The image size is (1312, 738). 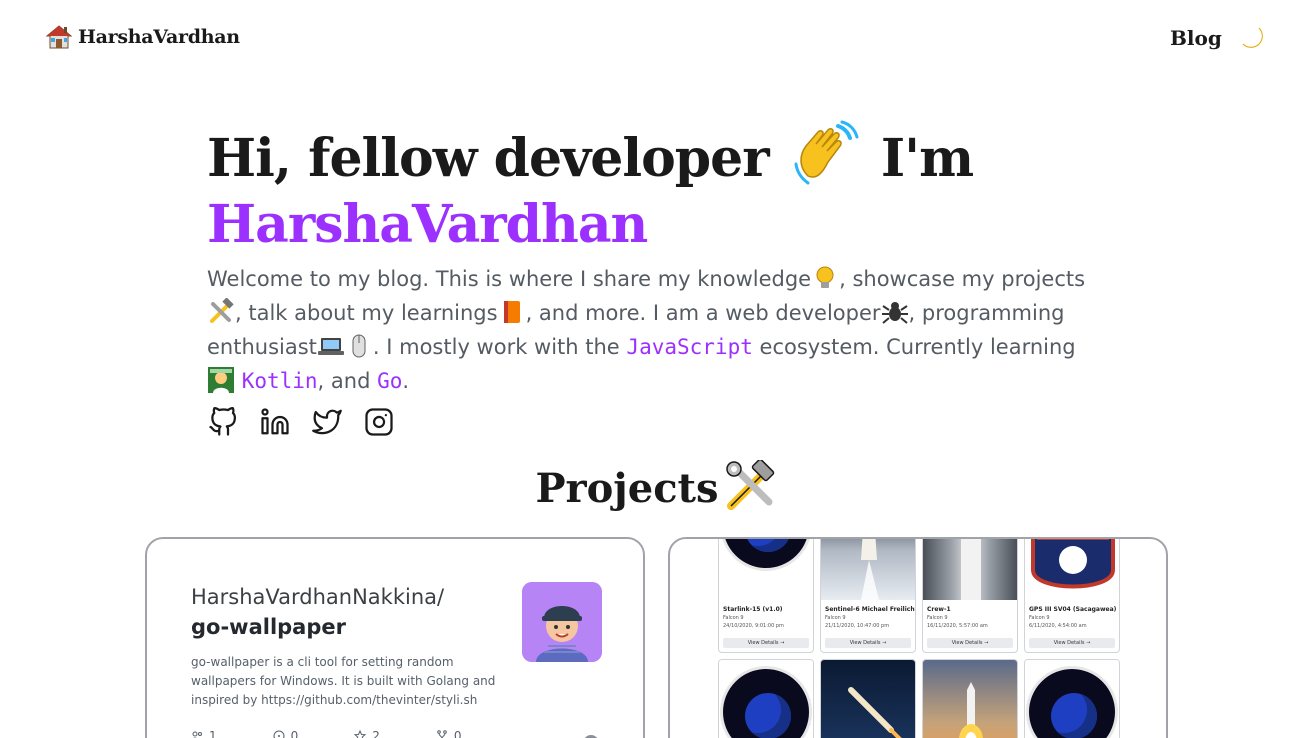 What do you see at coordinates (279, 734) in the screenshot?
I see `issue-icon` at bounding box center [279, 734].